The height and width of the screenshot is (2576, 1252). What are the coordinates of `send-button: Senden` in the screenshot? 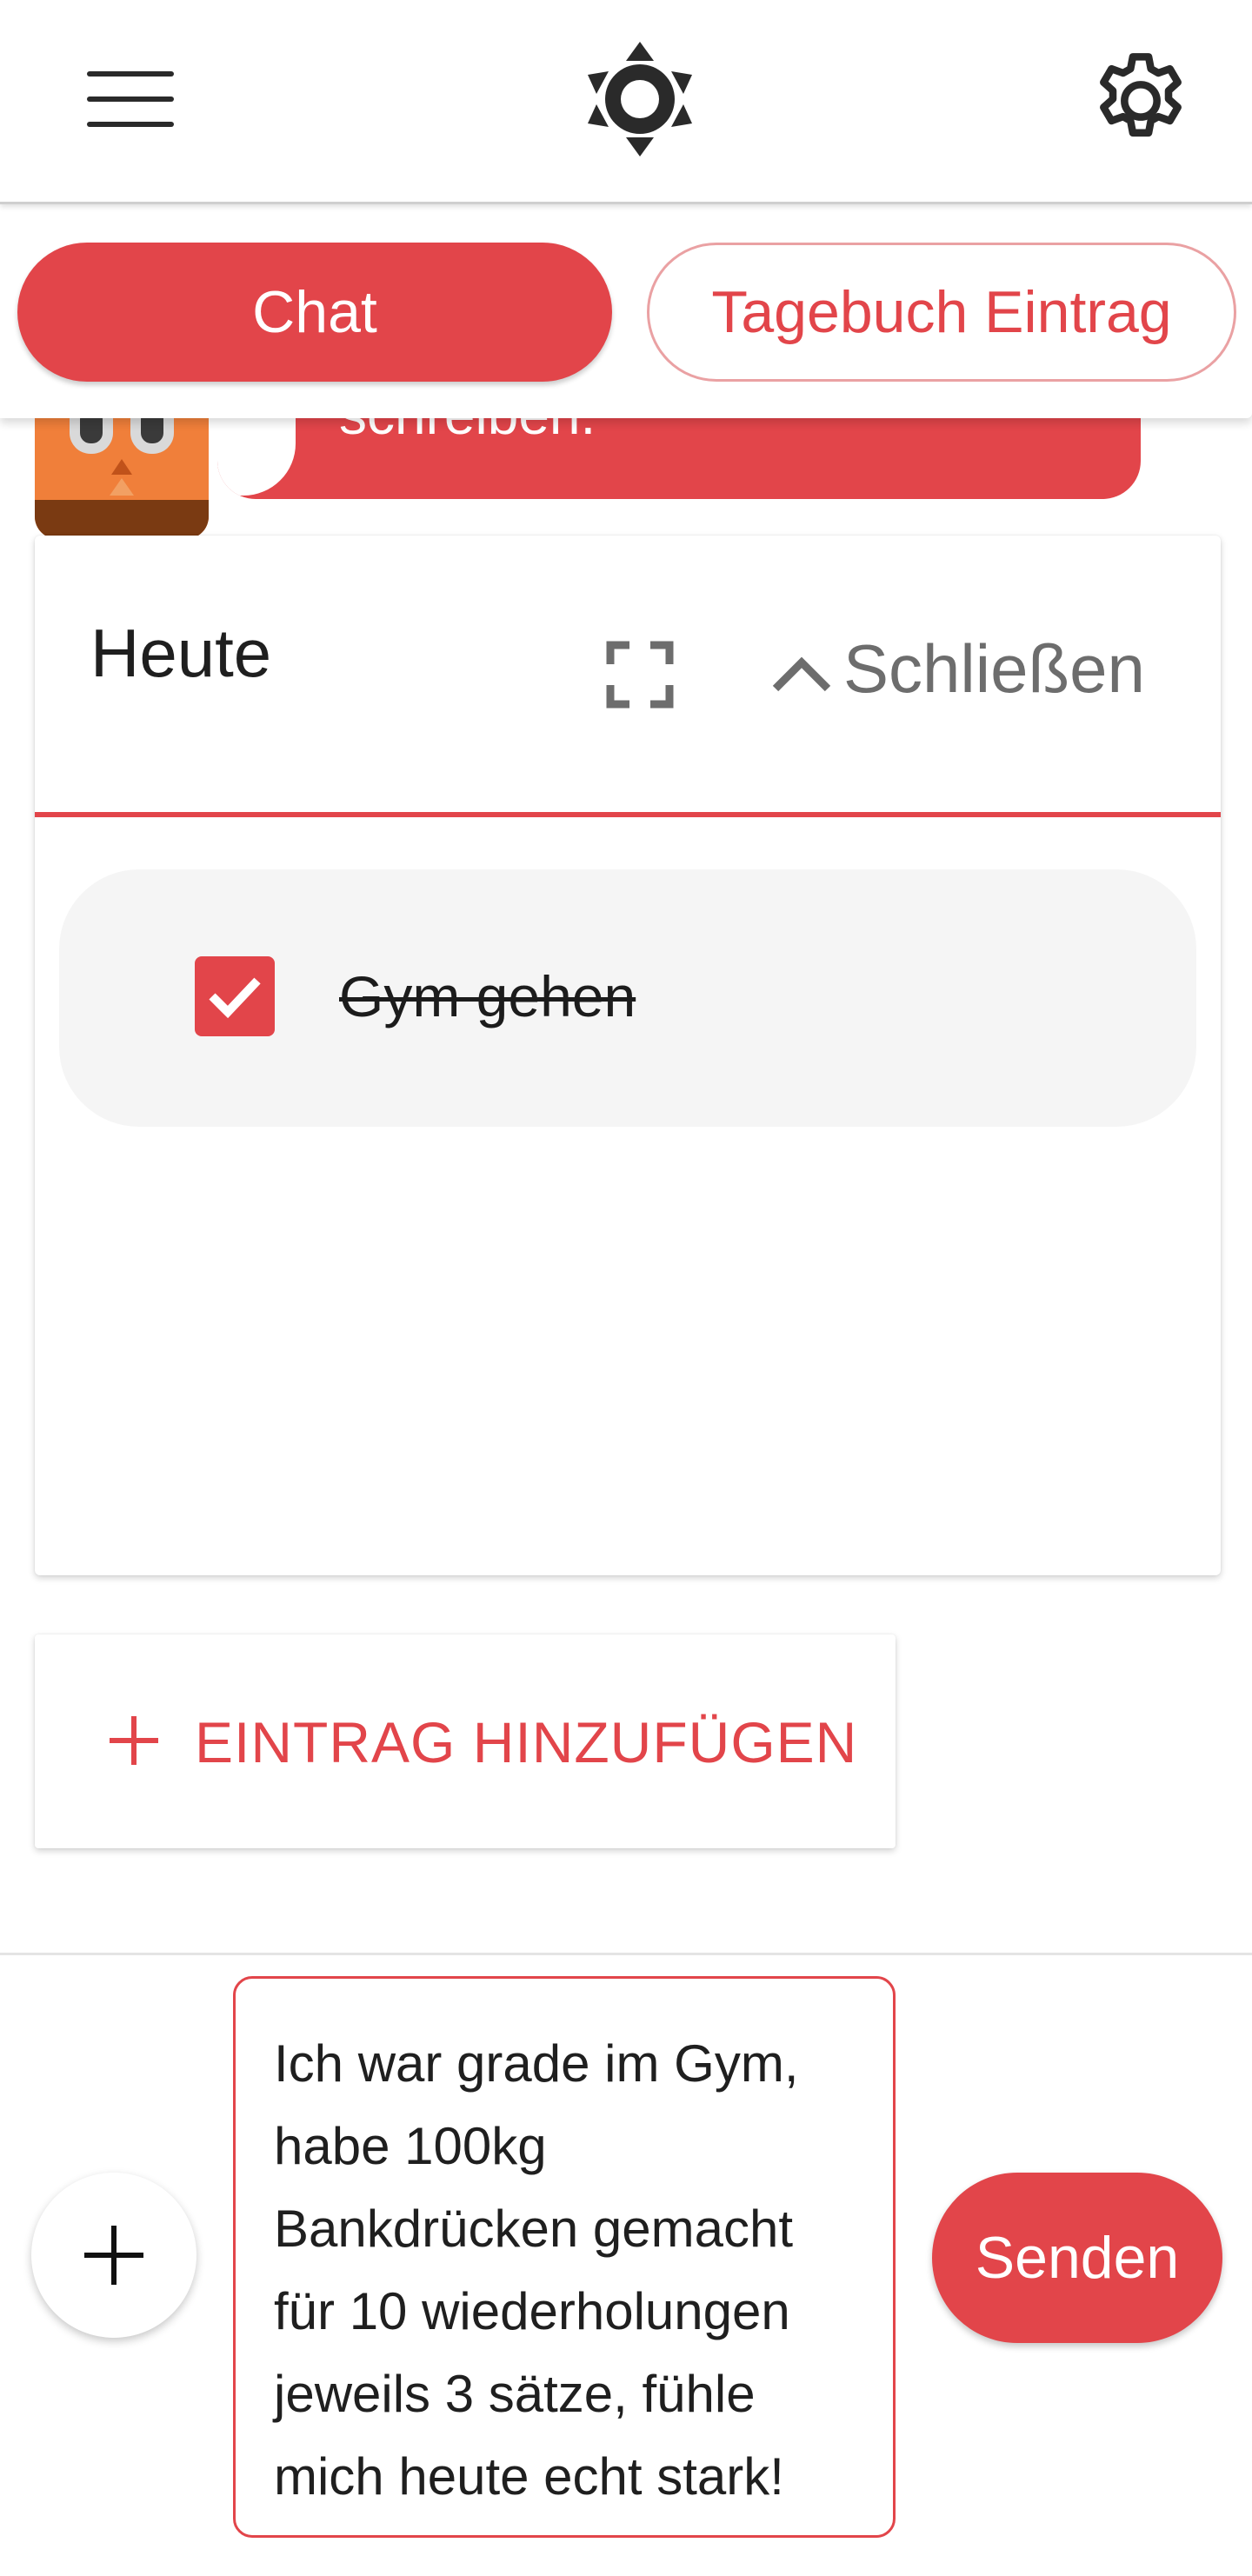 It's located at (1077, 2258).